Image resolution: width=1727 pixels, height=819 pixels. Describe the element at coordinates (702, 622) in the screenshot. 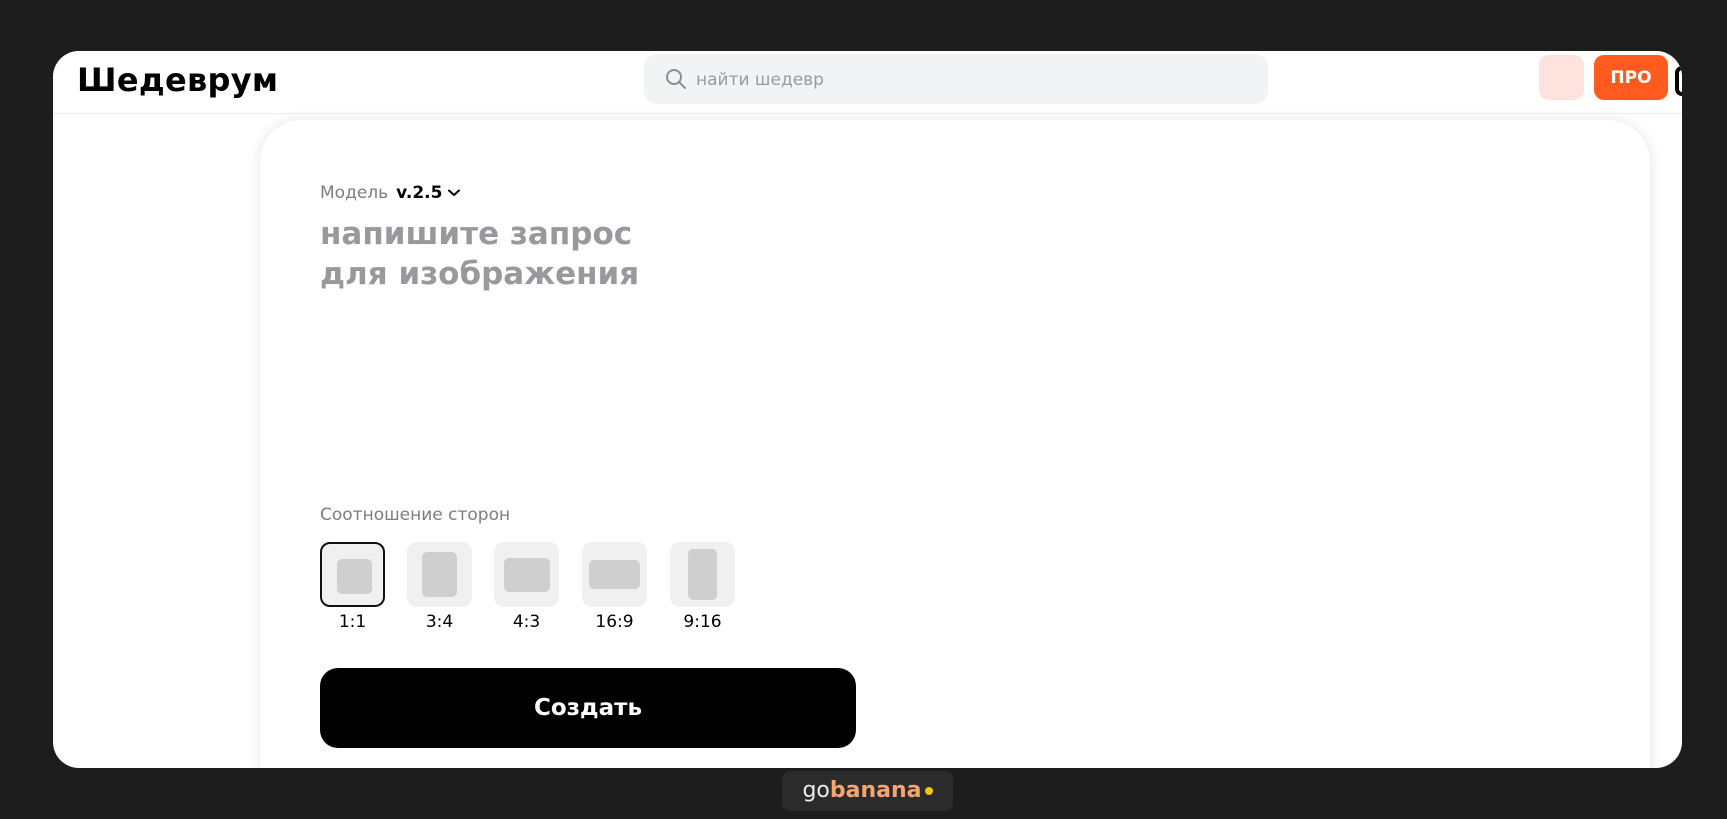

I see `ratio-label-9-16: 9:16` at that location.